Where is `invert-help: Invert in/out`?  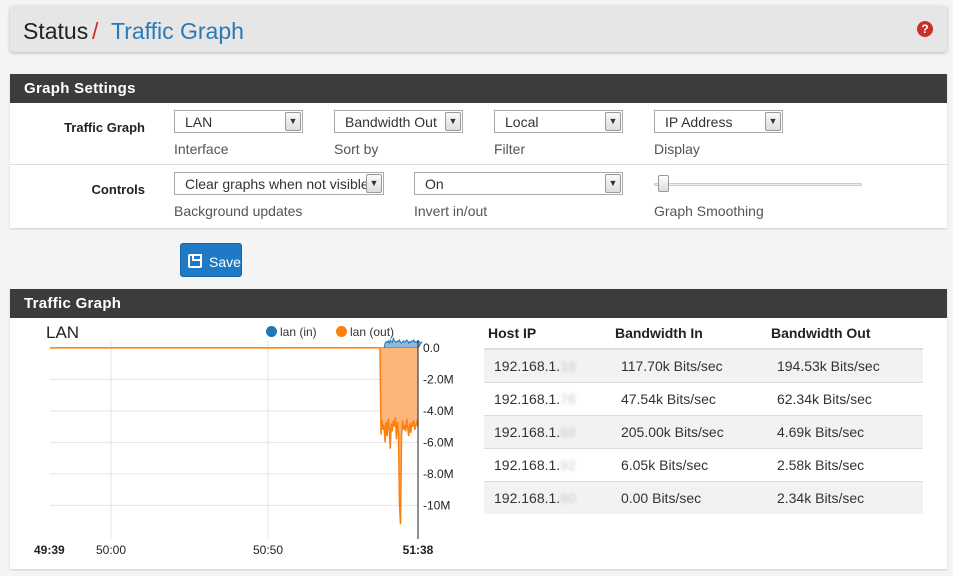 invert-help: Invert in/out is located at coordinates (451, 211).